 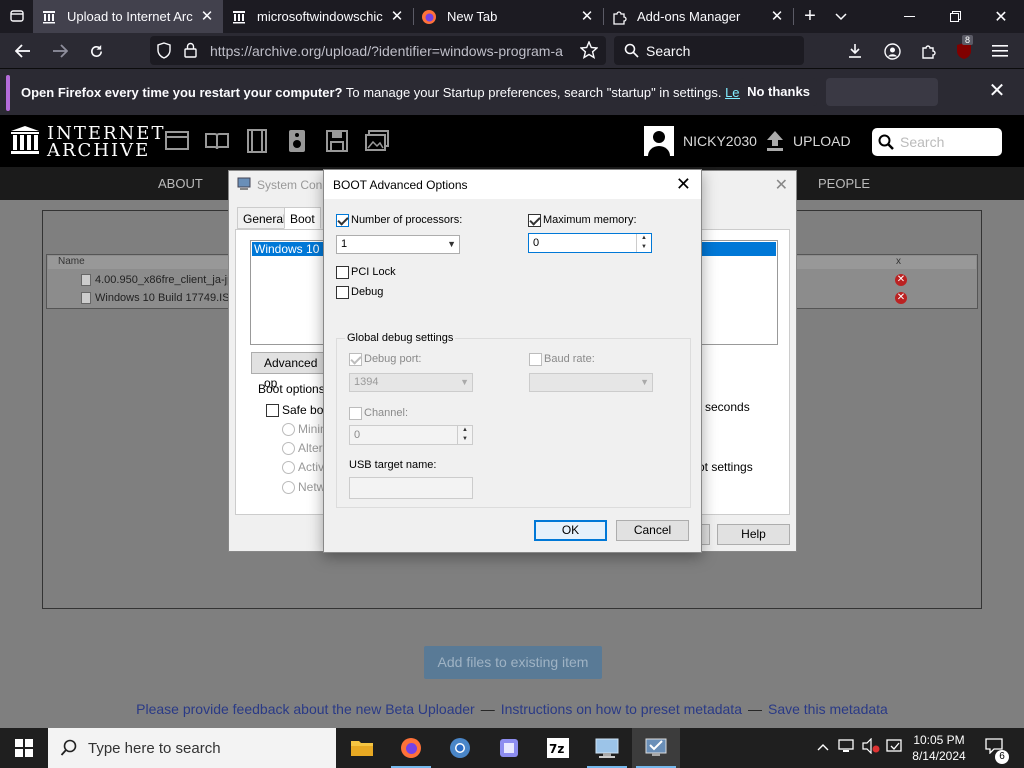 What do you see at coordinates (656, 748) in the screenshot?
I see `msconfig-taskbar-icon` at bounding box center [656, 748].